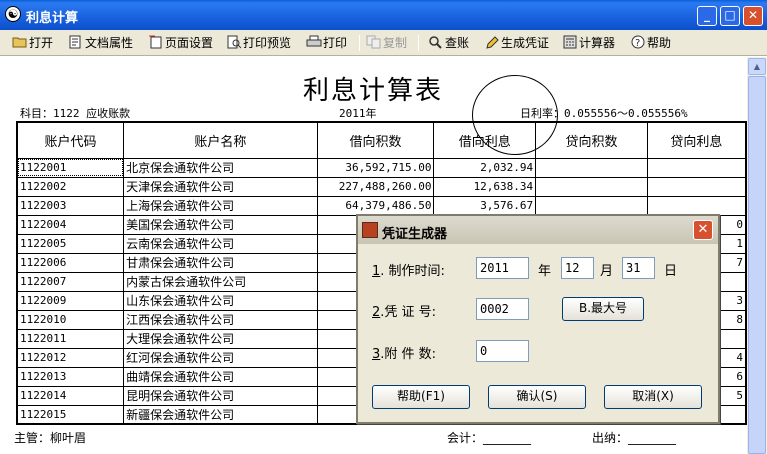 This screenshot has height=454, width=767. I want to click on gen-voucher-label: 生成凭证, so click(525, 43).